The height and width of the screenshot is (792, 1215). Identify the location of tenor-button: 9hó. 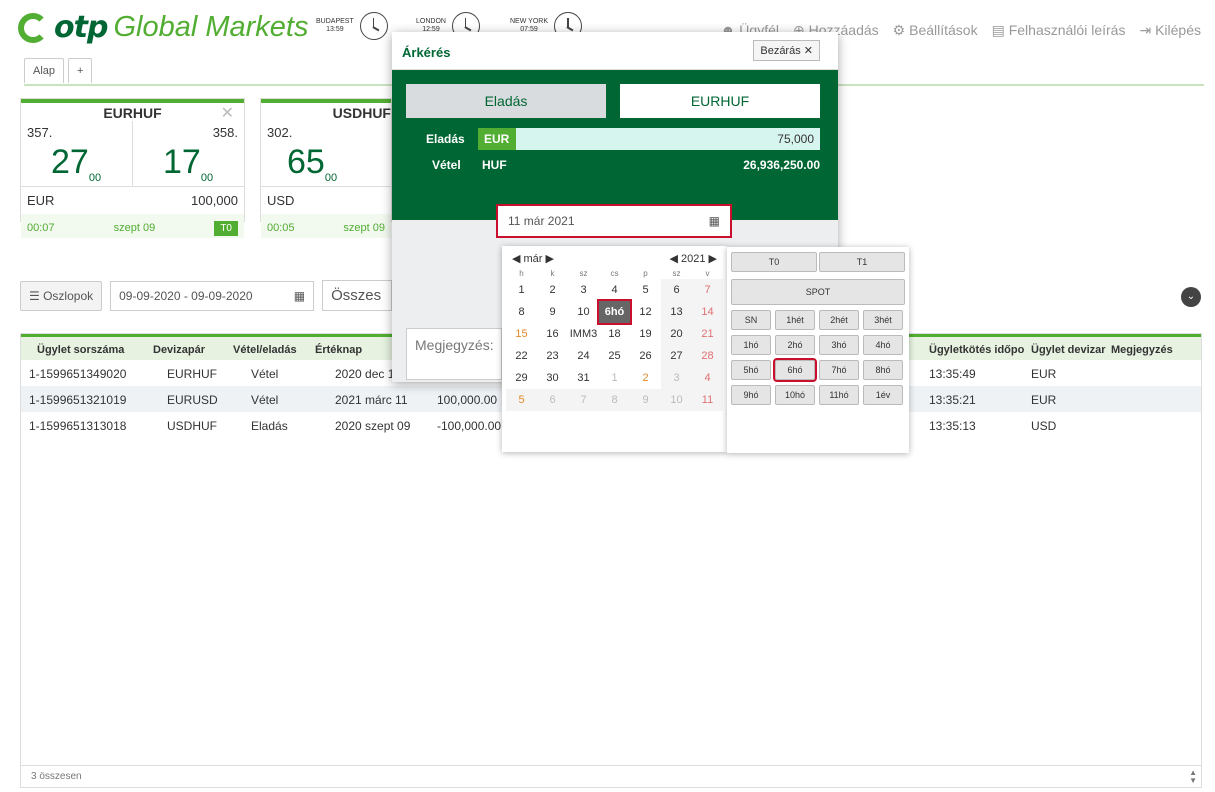
(751, 395).